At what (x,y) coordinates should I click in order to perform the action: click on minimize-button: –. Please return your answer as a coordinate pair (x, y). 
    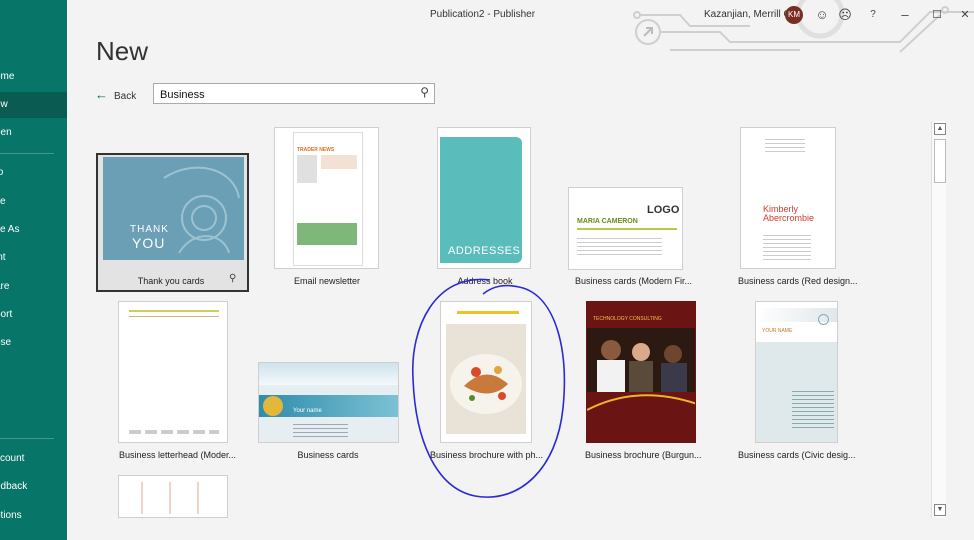
    Looking at the image, I should click on (905, 15).